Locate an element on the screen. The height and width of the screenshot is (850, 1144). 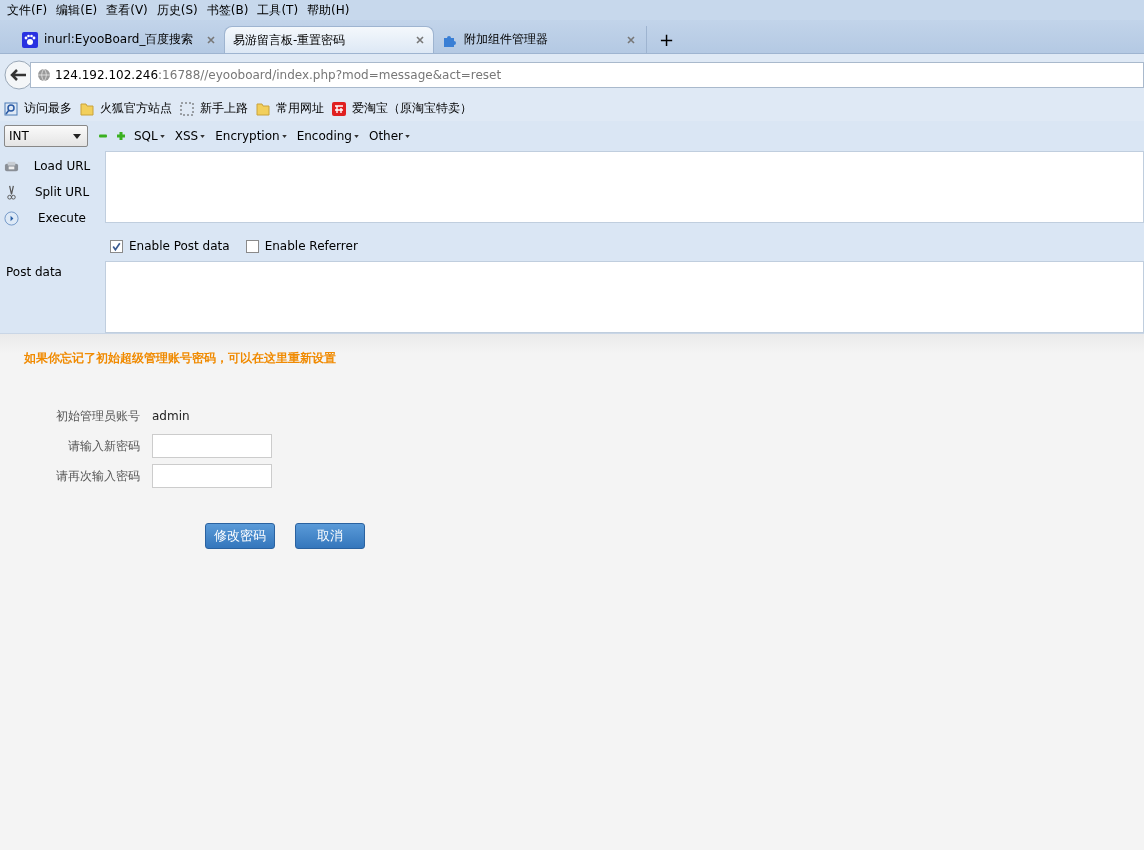
menu-item: 帮助(H) is located at coordinates (330, 10).